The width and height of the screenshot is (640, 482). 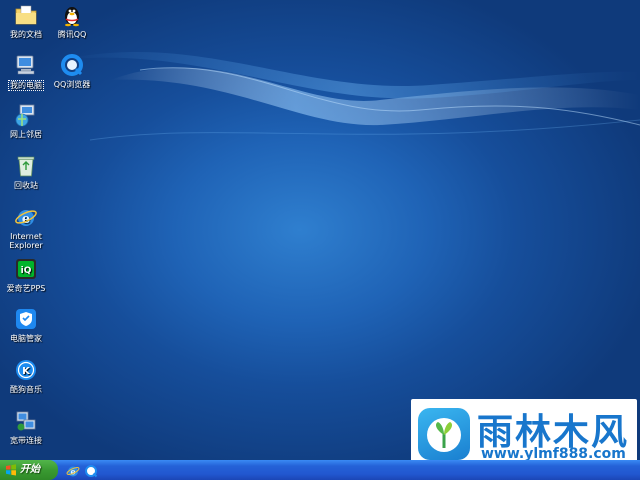 I want to click on start-label: 开始, so click(x=30, y=469).